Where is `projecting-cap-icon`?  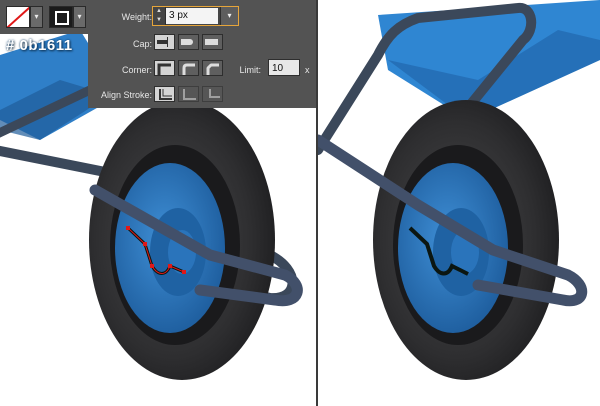 projecting-cap-icon is located at coordinates (211, 42).